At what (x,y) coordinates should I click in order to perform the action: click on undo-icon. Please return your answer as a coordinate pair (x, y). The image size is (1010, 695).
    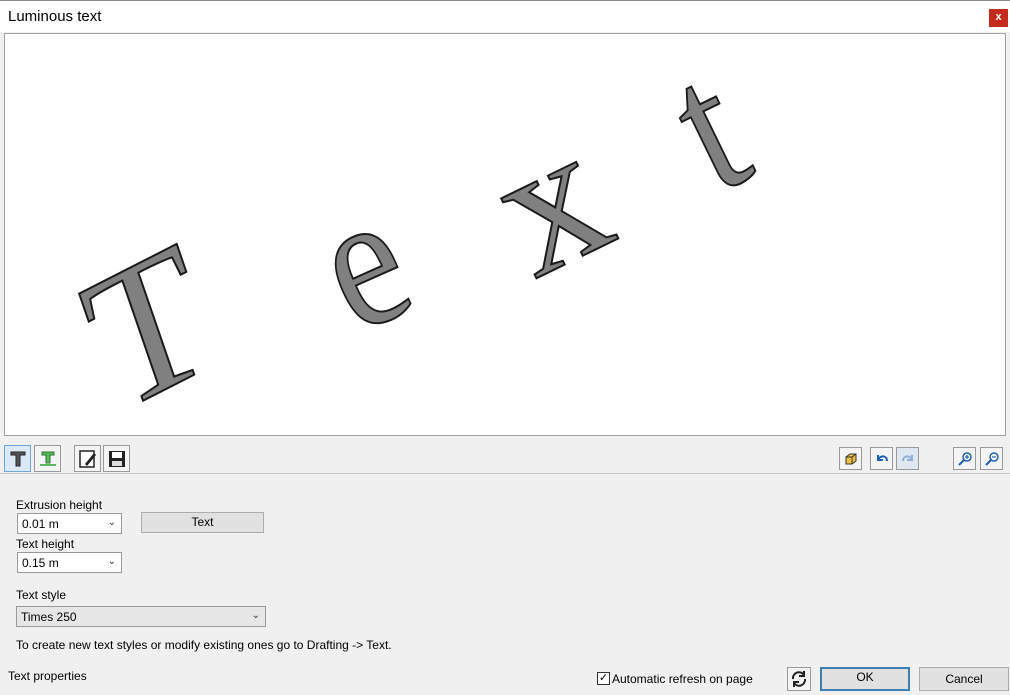
    Looking at the image, I should click on (882, 457).